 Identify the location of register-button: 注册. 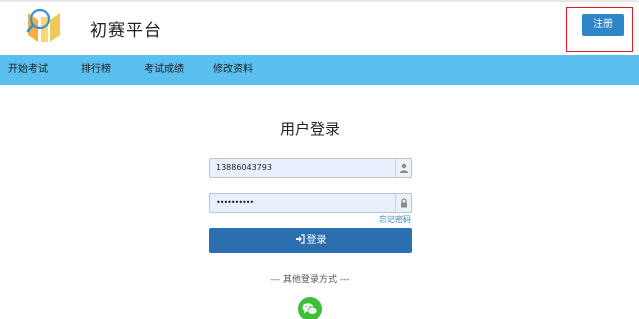
(603, 25).